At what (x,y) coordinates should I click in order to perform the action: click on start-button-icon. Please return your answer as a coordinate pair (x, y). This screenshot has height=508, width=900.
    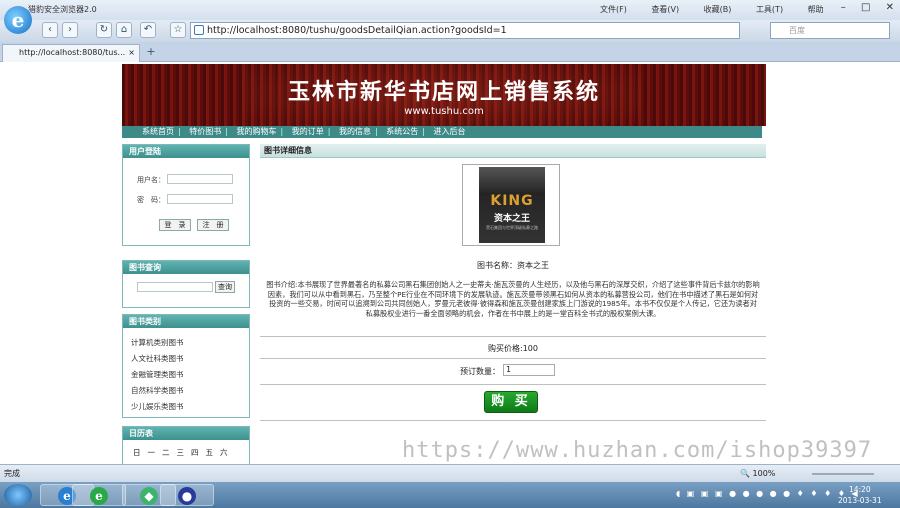
    Looking at the image, I should click on (18, 495).